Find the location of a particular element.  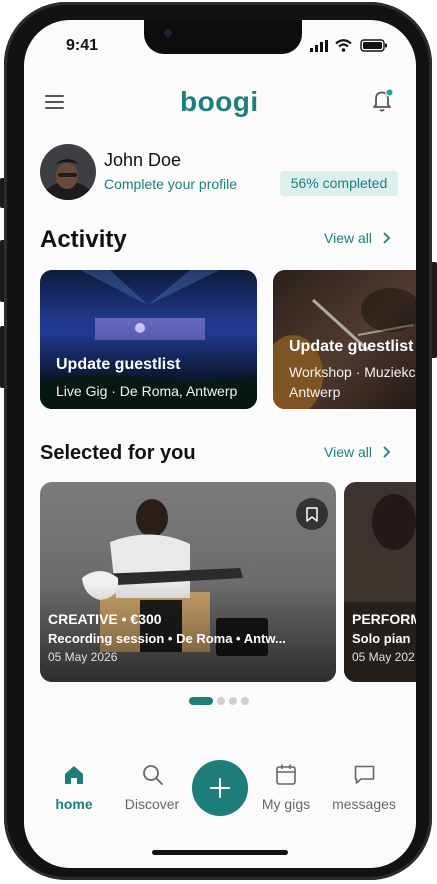

camera-icon is located at coordinates (168, 33).